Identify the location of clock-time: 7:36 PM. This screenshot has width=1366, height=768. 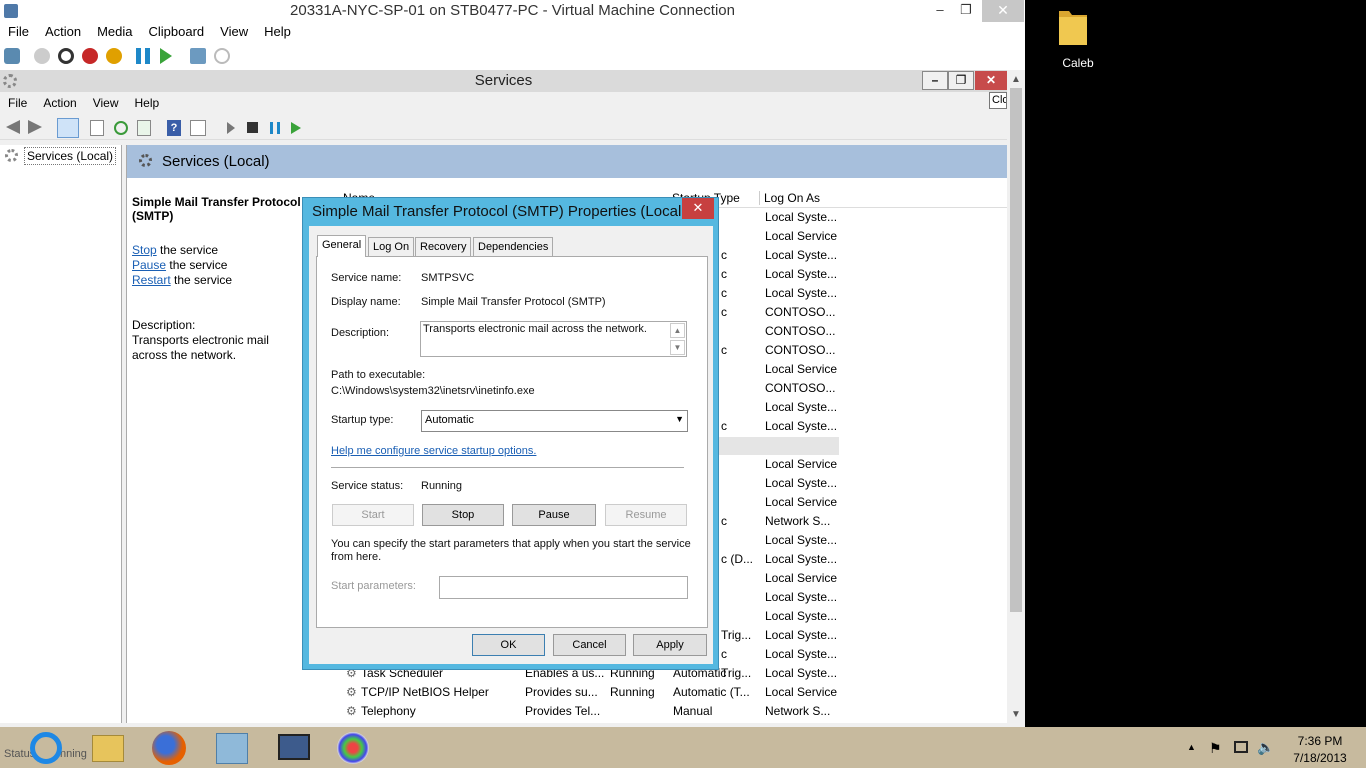
(1320, 741).